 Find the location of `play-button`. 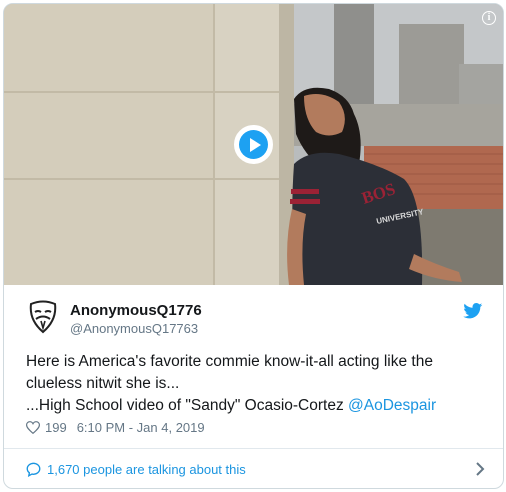

play-button is located at coordinates (253, 144).